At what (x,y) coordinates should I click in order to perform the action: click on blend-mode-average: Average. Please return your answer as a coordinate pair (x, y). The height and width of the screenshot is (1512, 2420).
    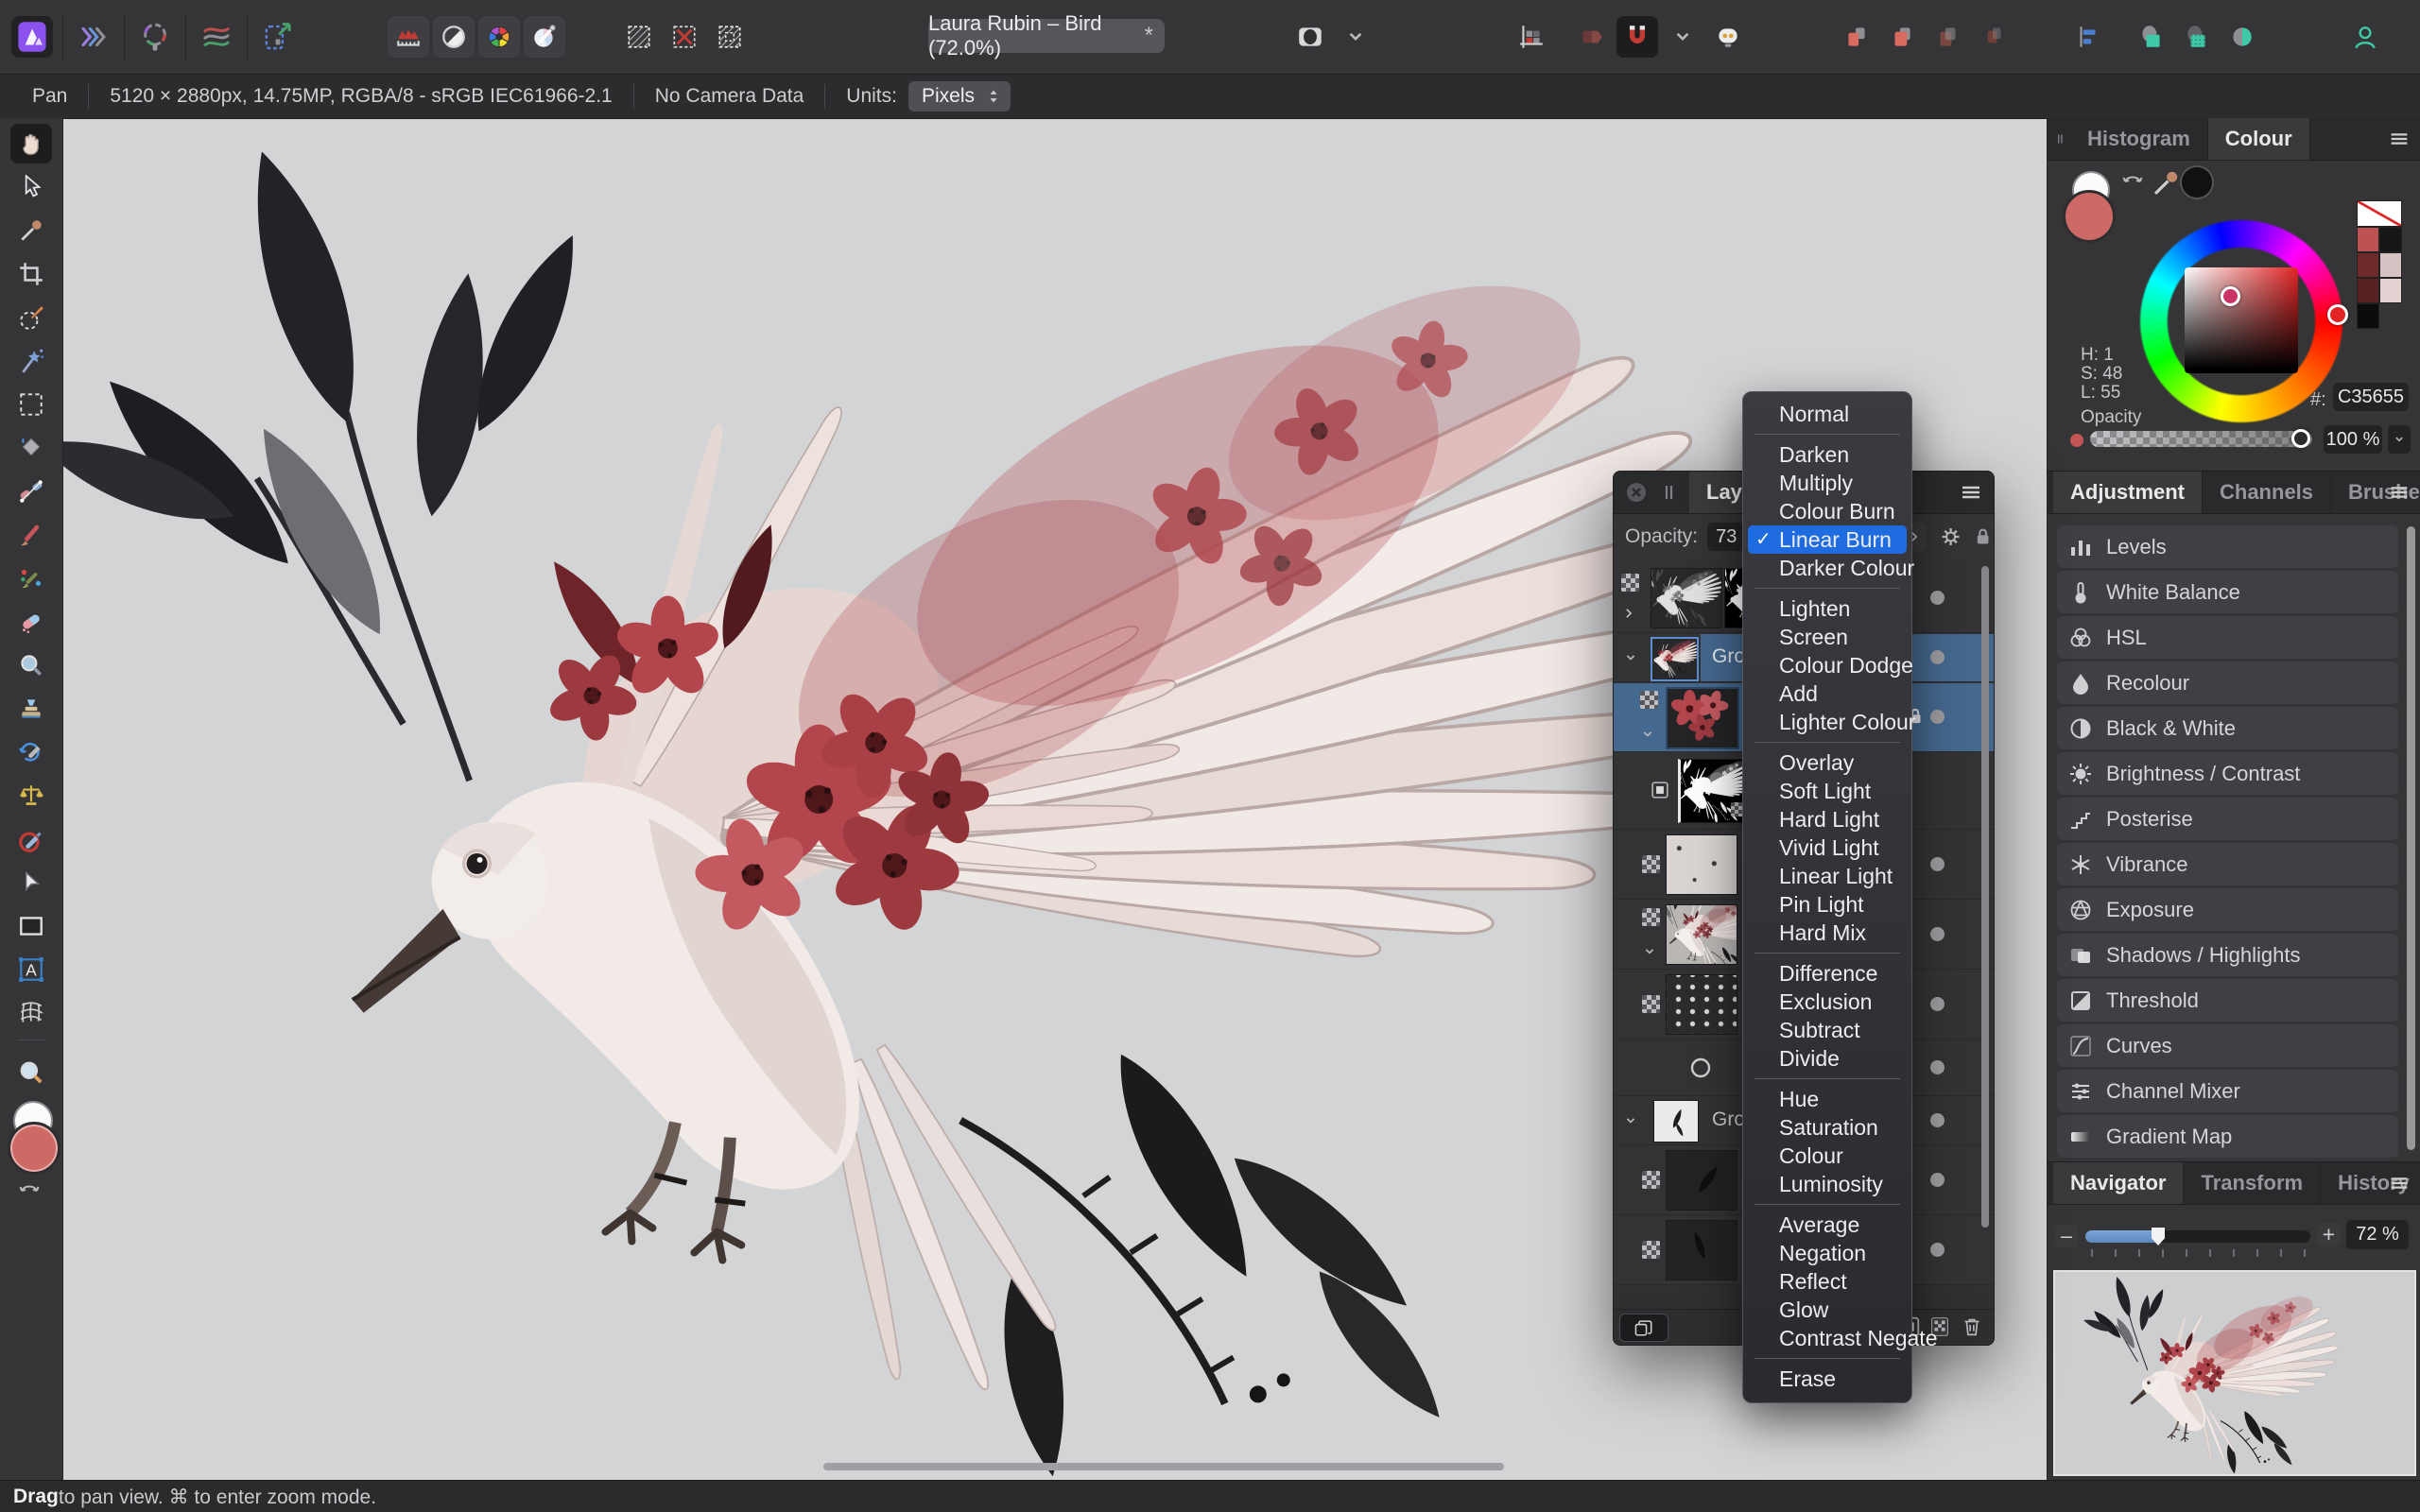
    Looking at the image, I should click on (1827, 1225).